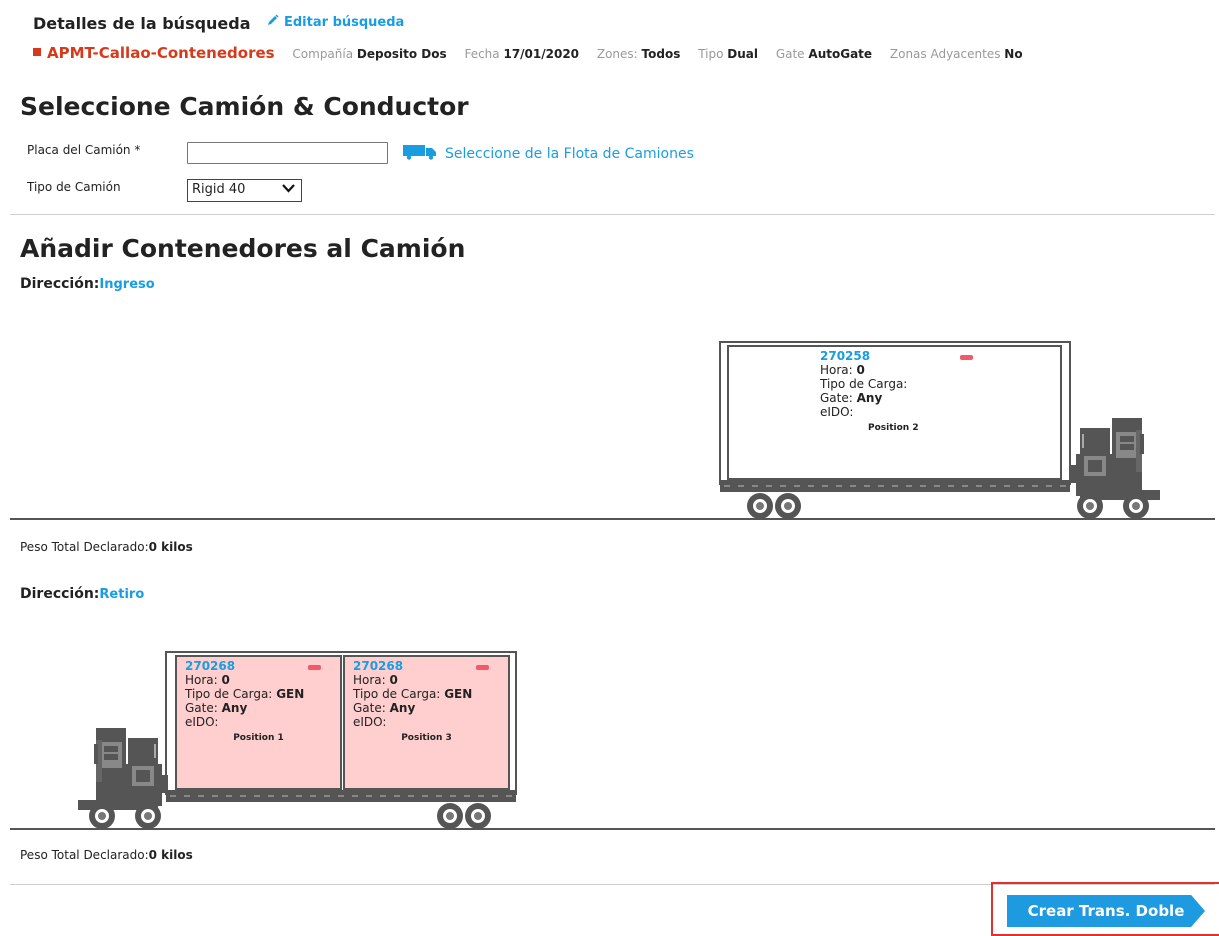  What do you see at coordinates (244, 106) in the screenshot?
I see `truck-driver-heading: Seleccione Camión & Conductor` at bounding box center [244, 106].